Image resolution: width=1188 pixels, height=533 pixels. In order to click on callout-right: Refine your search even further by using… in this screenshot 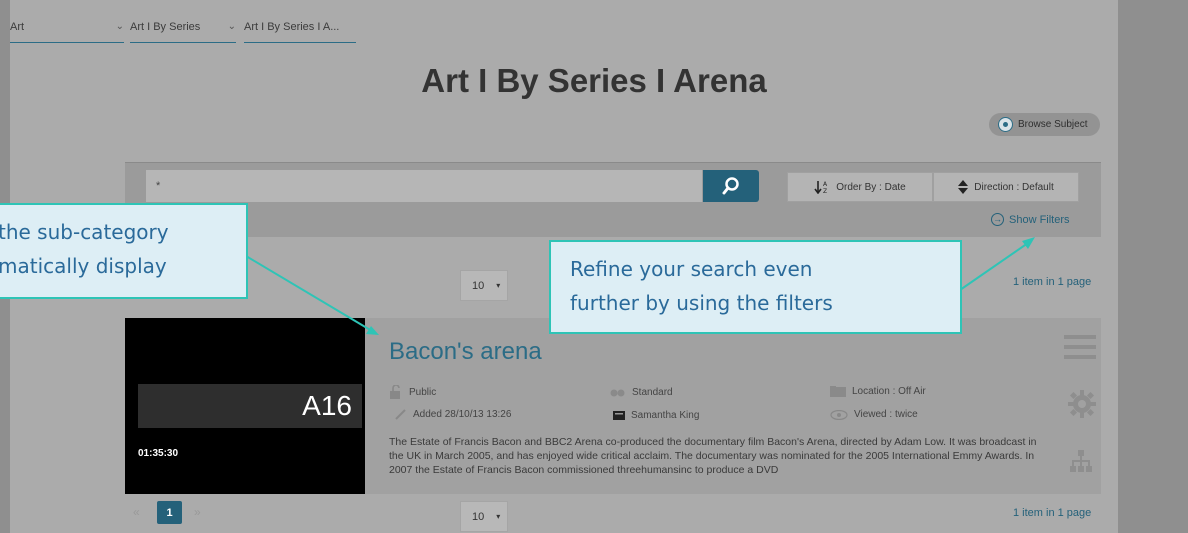, I will do `click(755, 287)`.